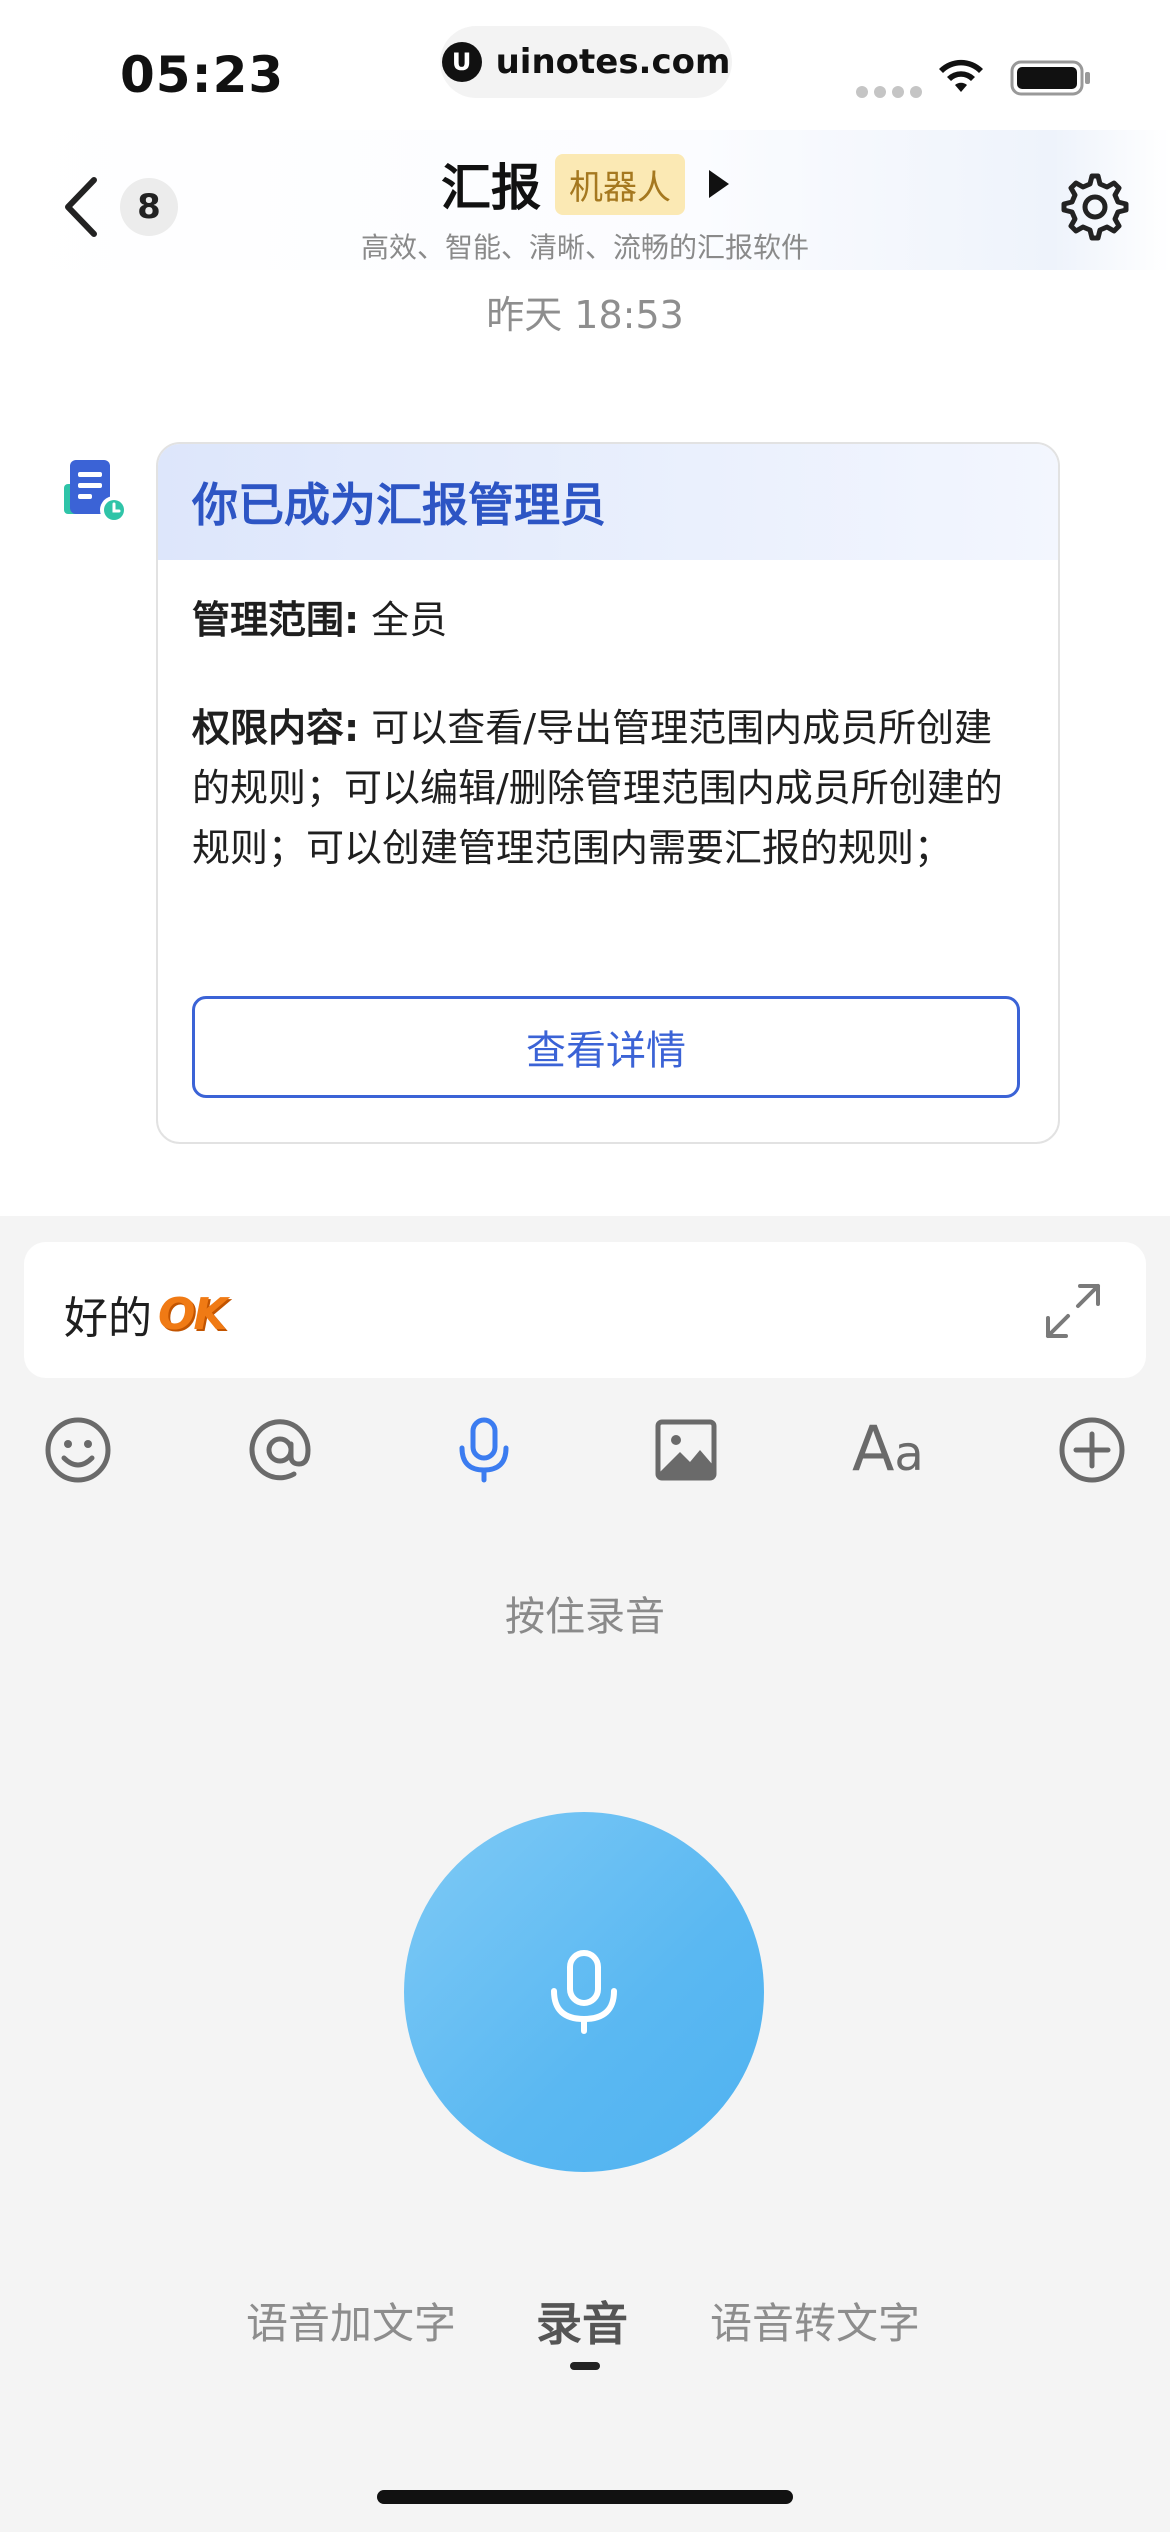  I want to click on chat-title-row: 汇报 机器人, so click(585, 184).